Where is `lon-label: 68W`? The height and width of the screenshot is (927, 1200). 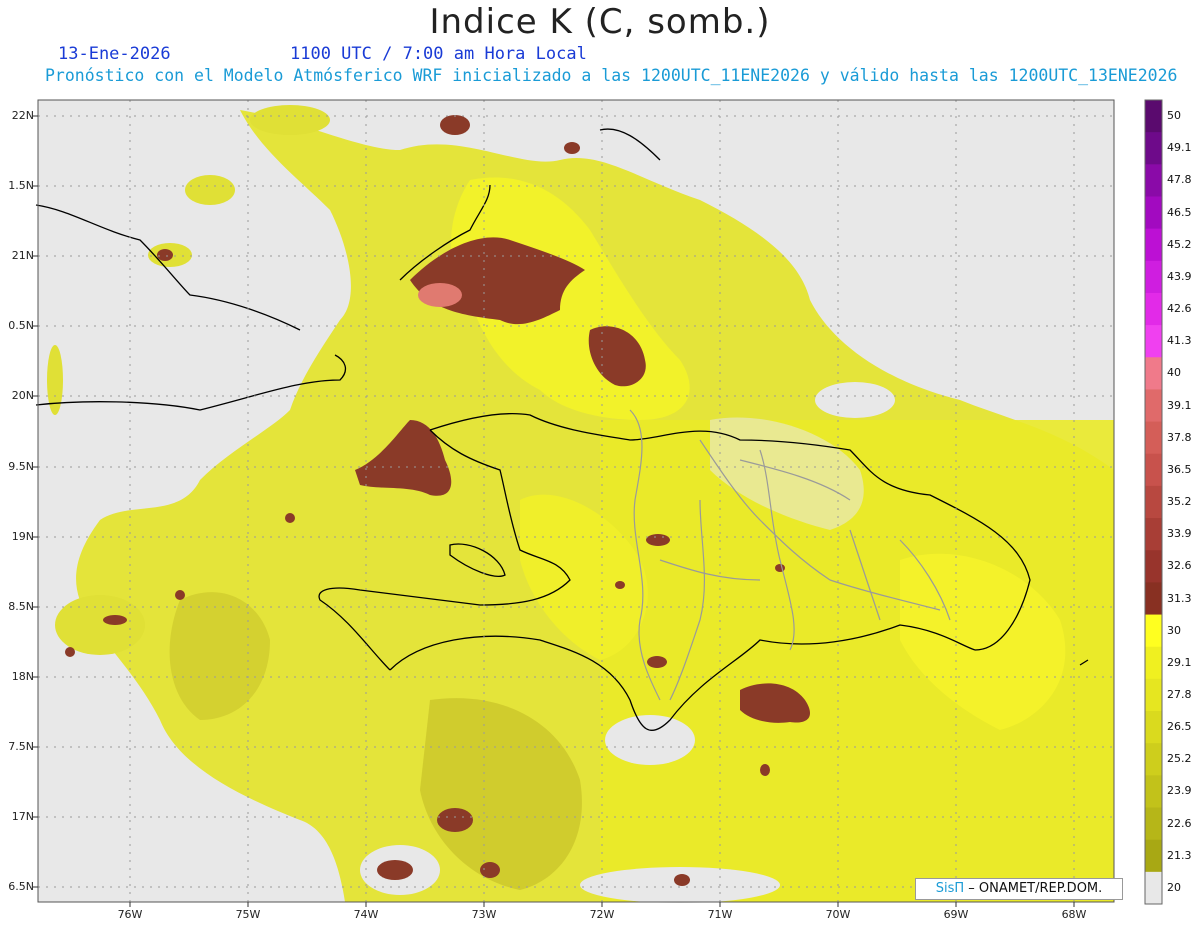 lon-label: 68W is located at coordinates (1074, 914).